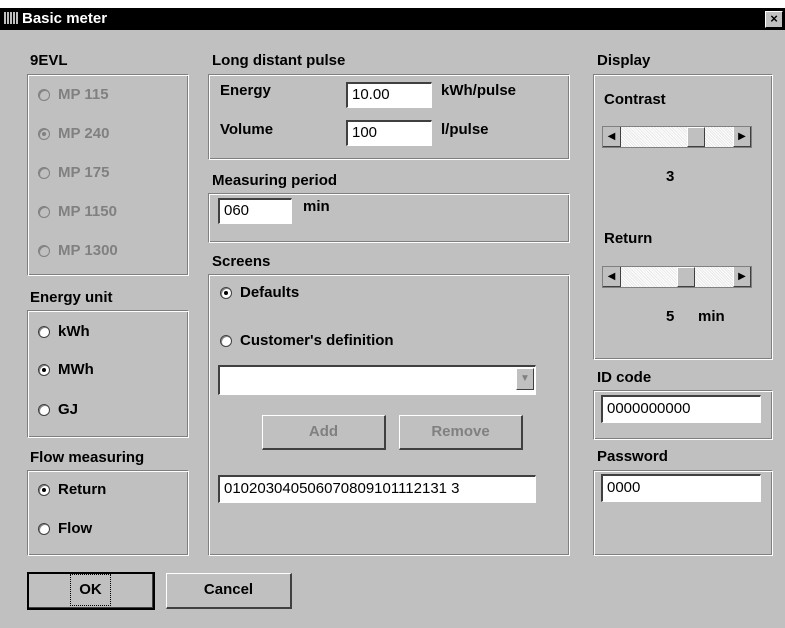 The image size is (785, 628). Describe the element at coordinates (83, 94) in the screenshot. I see `radio-label: MP 115` at that location.